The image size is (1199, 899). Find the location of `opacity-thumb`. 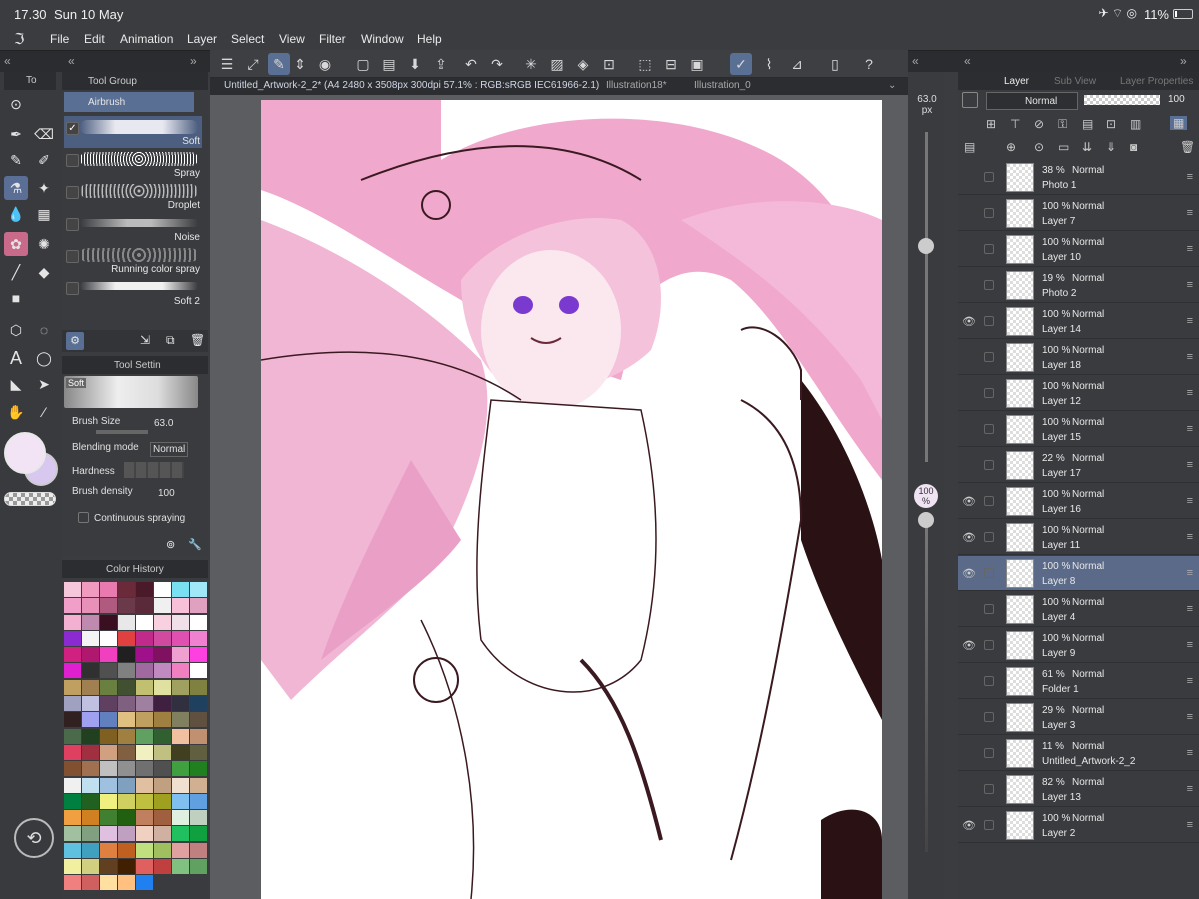

opacity-thumb is located at coordinates (926, 520).